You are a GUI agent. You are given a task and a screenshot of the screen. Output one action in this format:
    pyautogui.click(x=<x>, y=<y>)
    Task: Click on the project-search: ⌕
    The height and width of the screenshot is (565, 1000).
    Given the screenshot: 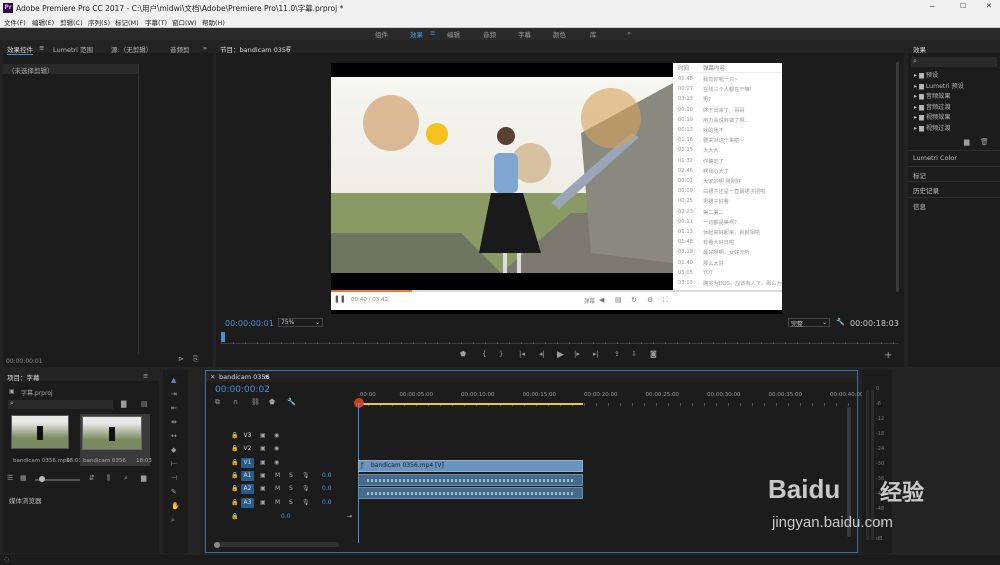 What is the action you would take?
    pyautogui.click(x=60, y=404)
    